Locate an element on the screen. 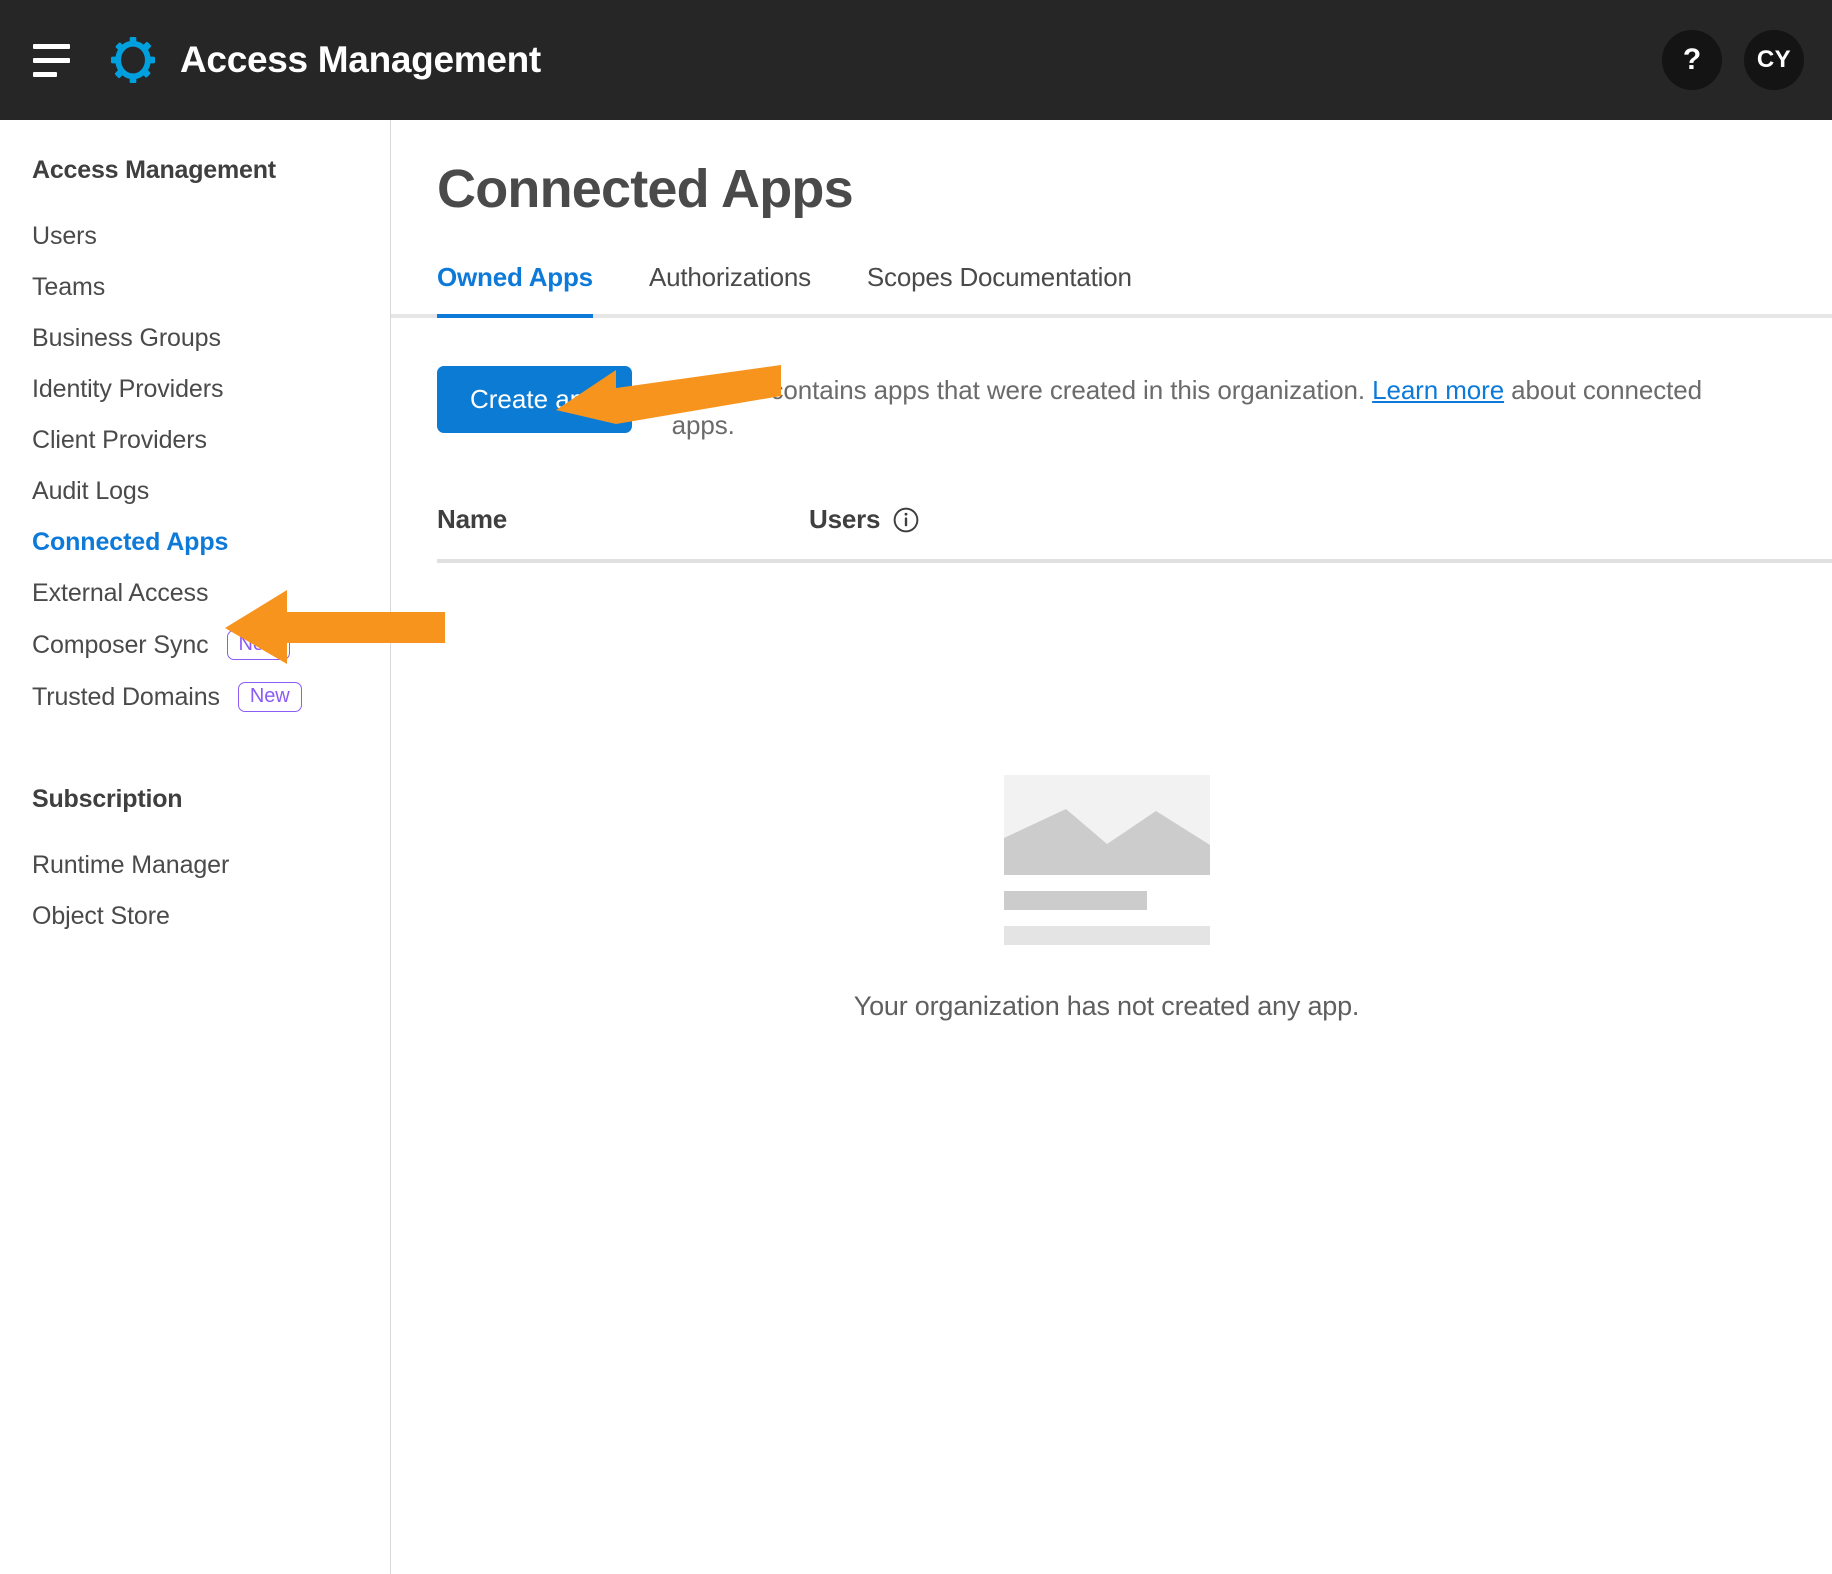 The width and height of the screenshot is (1832, 1574). learn-more-link: Learn more is located at coordinates (1438, 390).